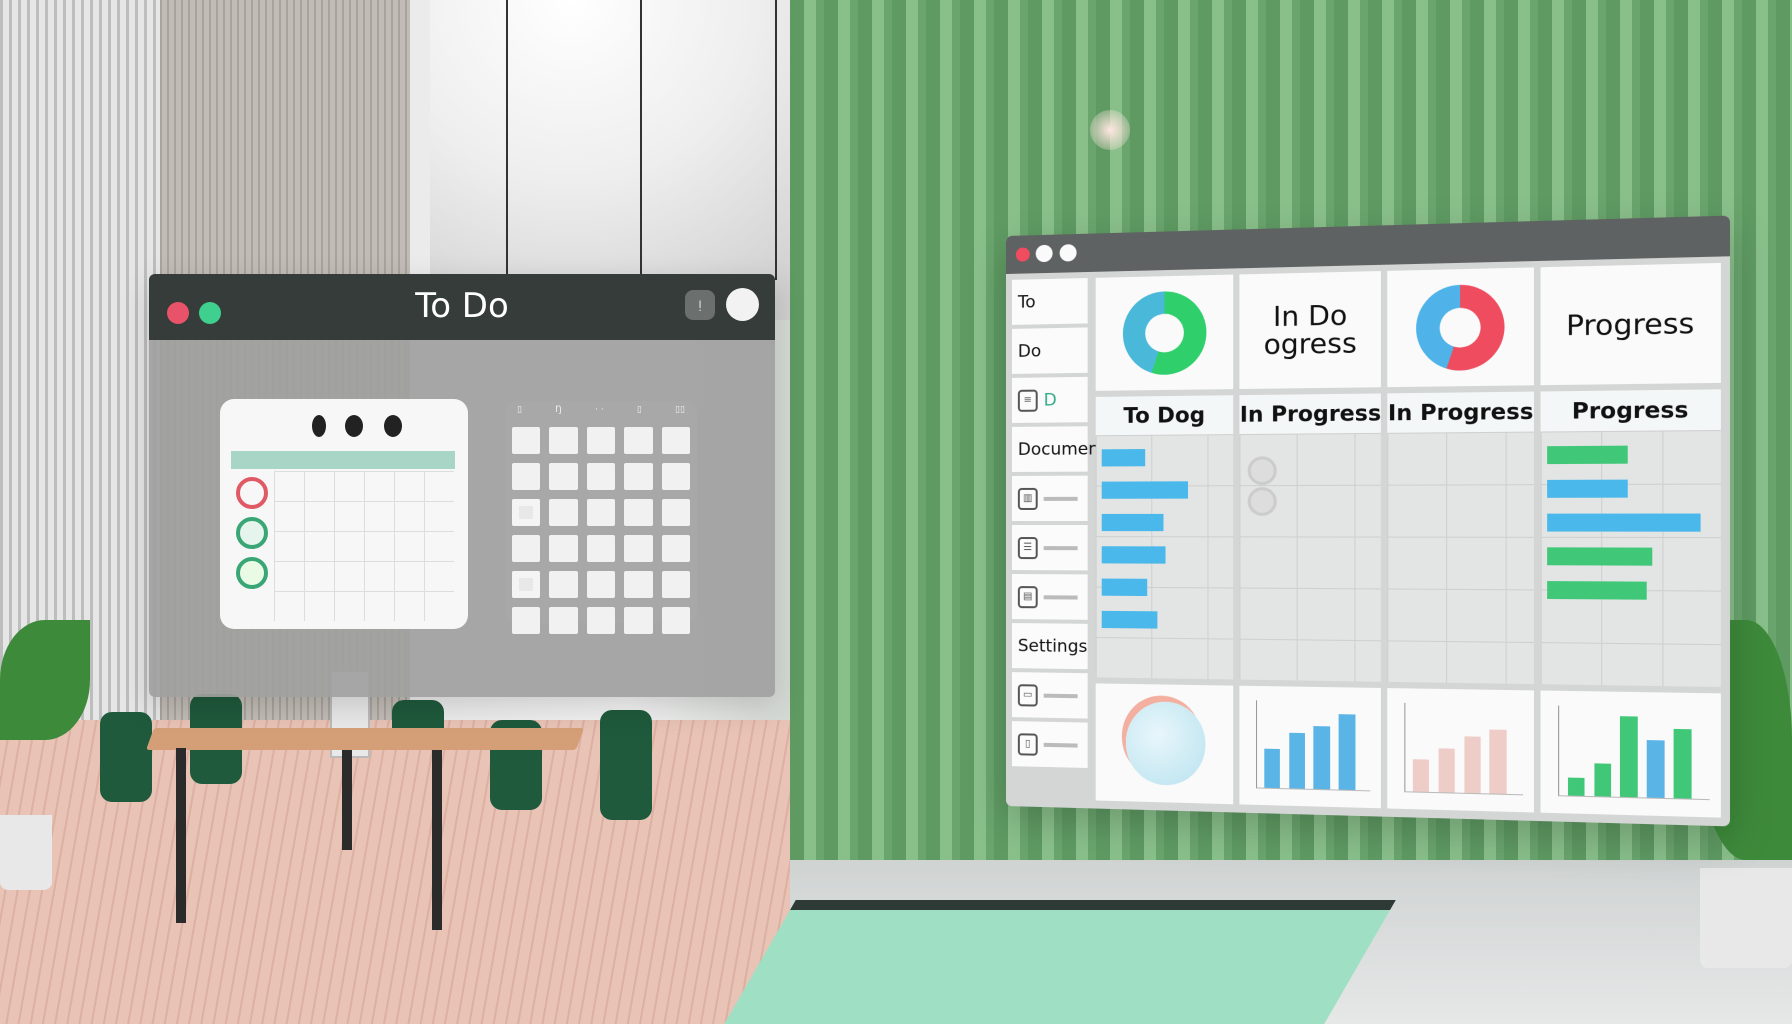 The image size is (1792, 1024). What do you see at coordinates (1022, 254) in the screenshot?
I see `close-button` at bounding box center [1022, 254].